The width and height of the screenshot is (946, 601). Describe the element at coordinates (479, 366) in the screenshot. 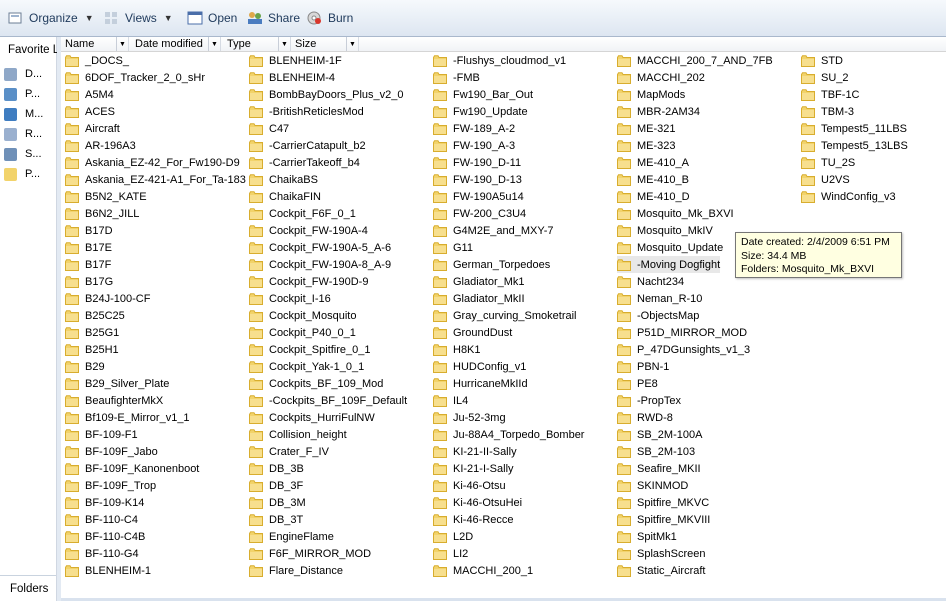

I see `folder-item: HUDConfig_v1` at that location.